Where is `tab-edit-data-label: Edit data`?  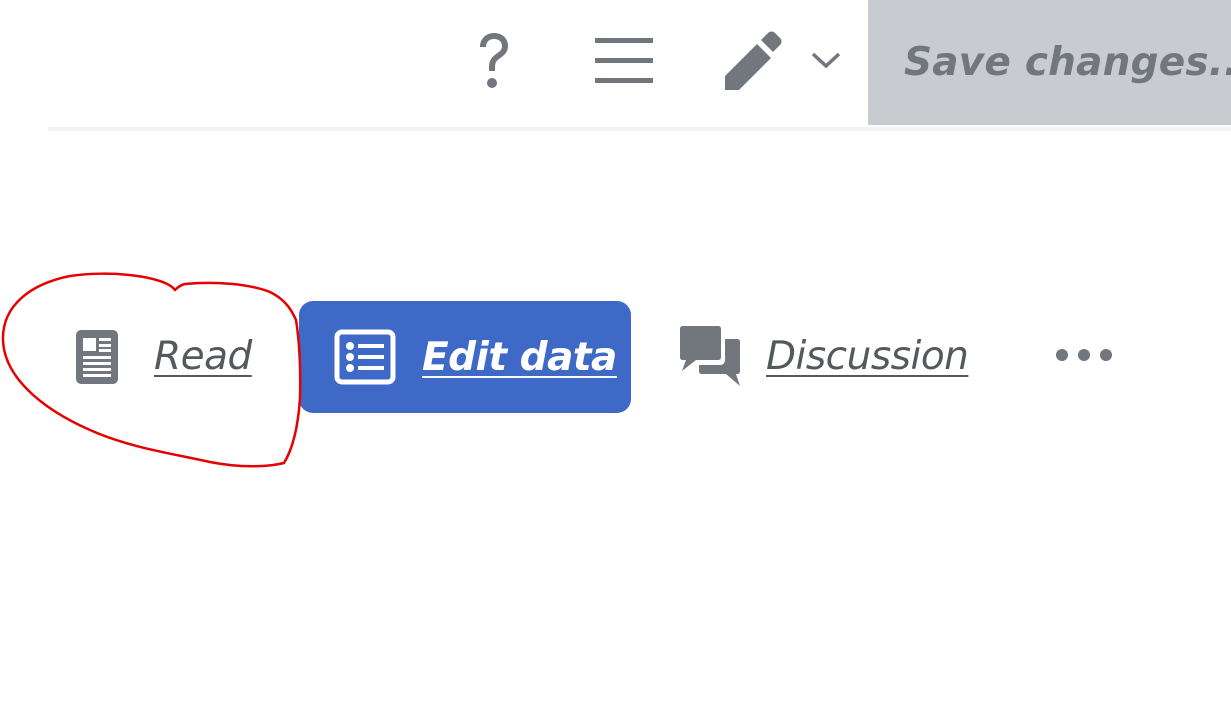 tab-edit-data-label: Edit data is located at coordinates (519, 357).